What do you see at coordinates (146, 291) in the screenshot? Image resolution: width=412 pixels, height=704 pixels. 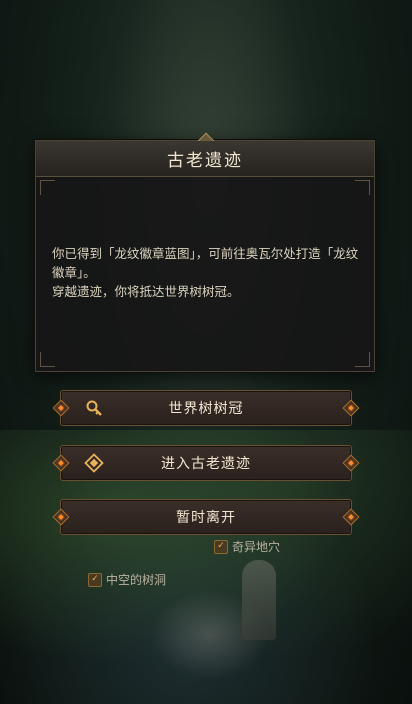 I see `dialog-text-line: 穿越遗迹，你将抵达世界树树冠。` at bounding box center [146, 291].